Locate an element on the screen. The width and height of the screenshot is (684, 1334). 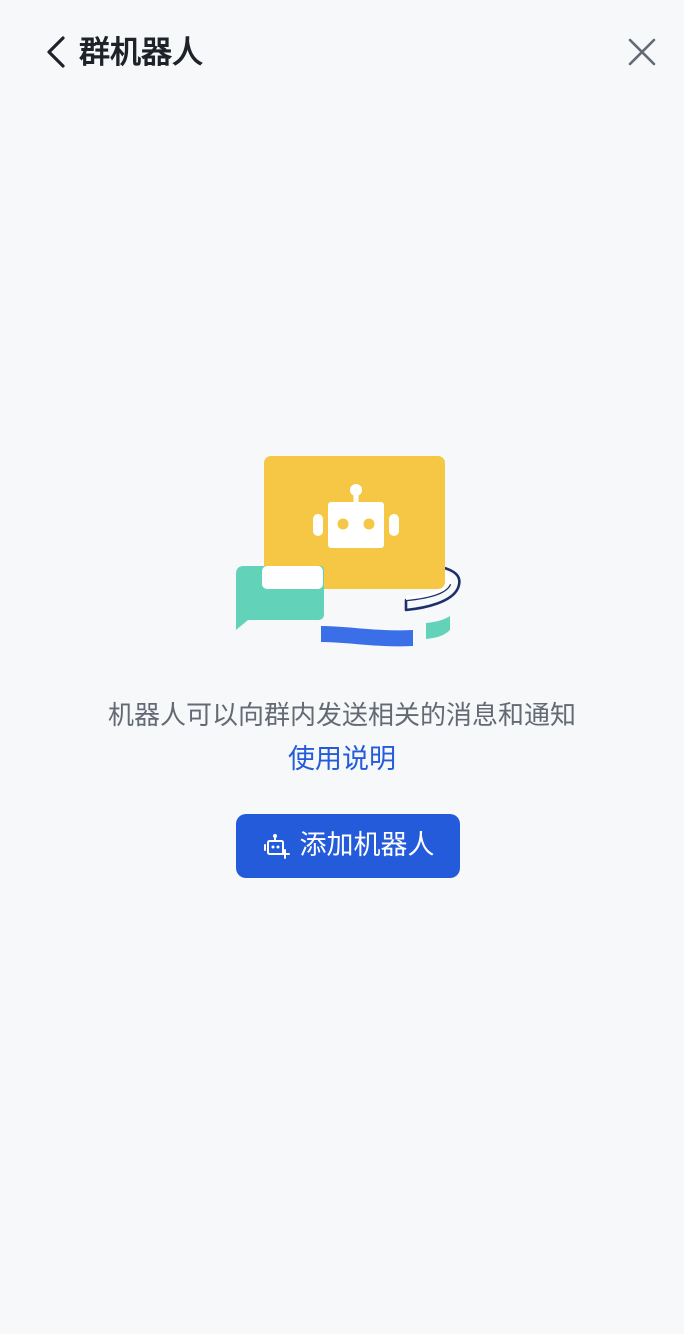
close-icon is located at coordinates (642, 52).